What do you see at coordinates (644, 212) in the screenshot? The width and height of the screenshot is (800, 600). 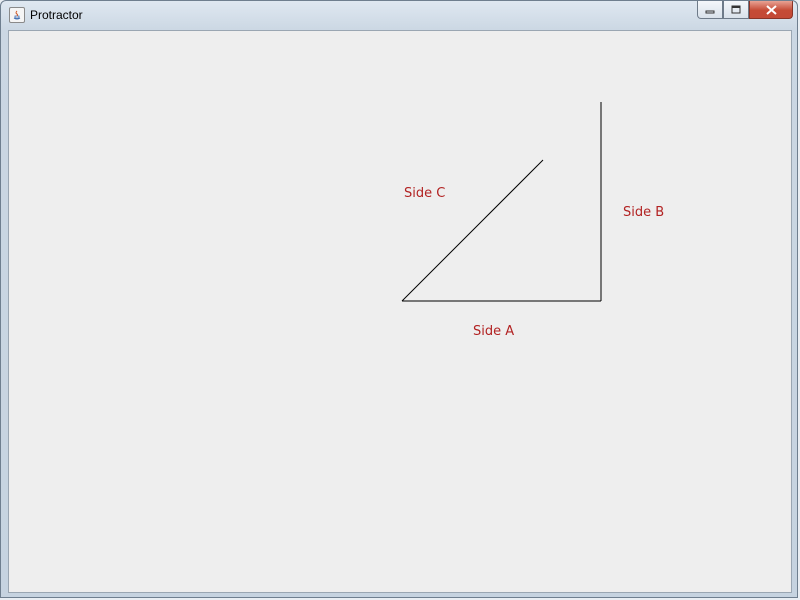 I see `side-b-label: Side B` at bounding box center [644, 212].